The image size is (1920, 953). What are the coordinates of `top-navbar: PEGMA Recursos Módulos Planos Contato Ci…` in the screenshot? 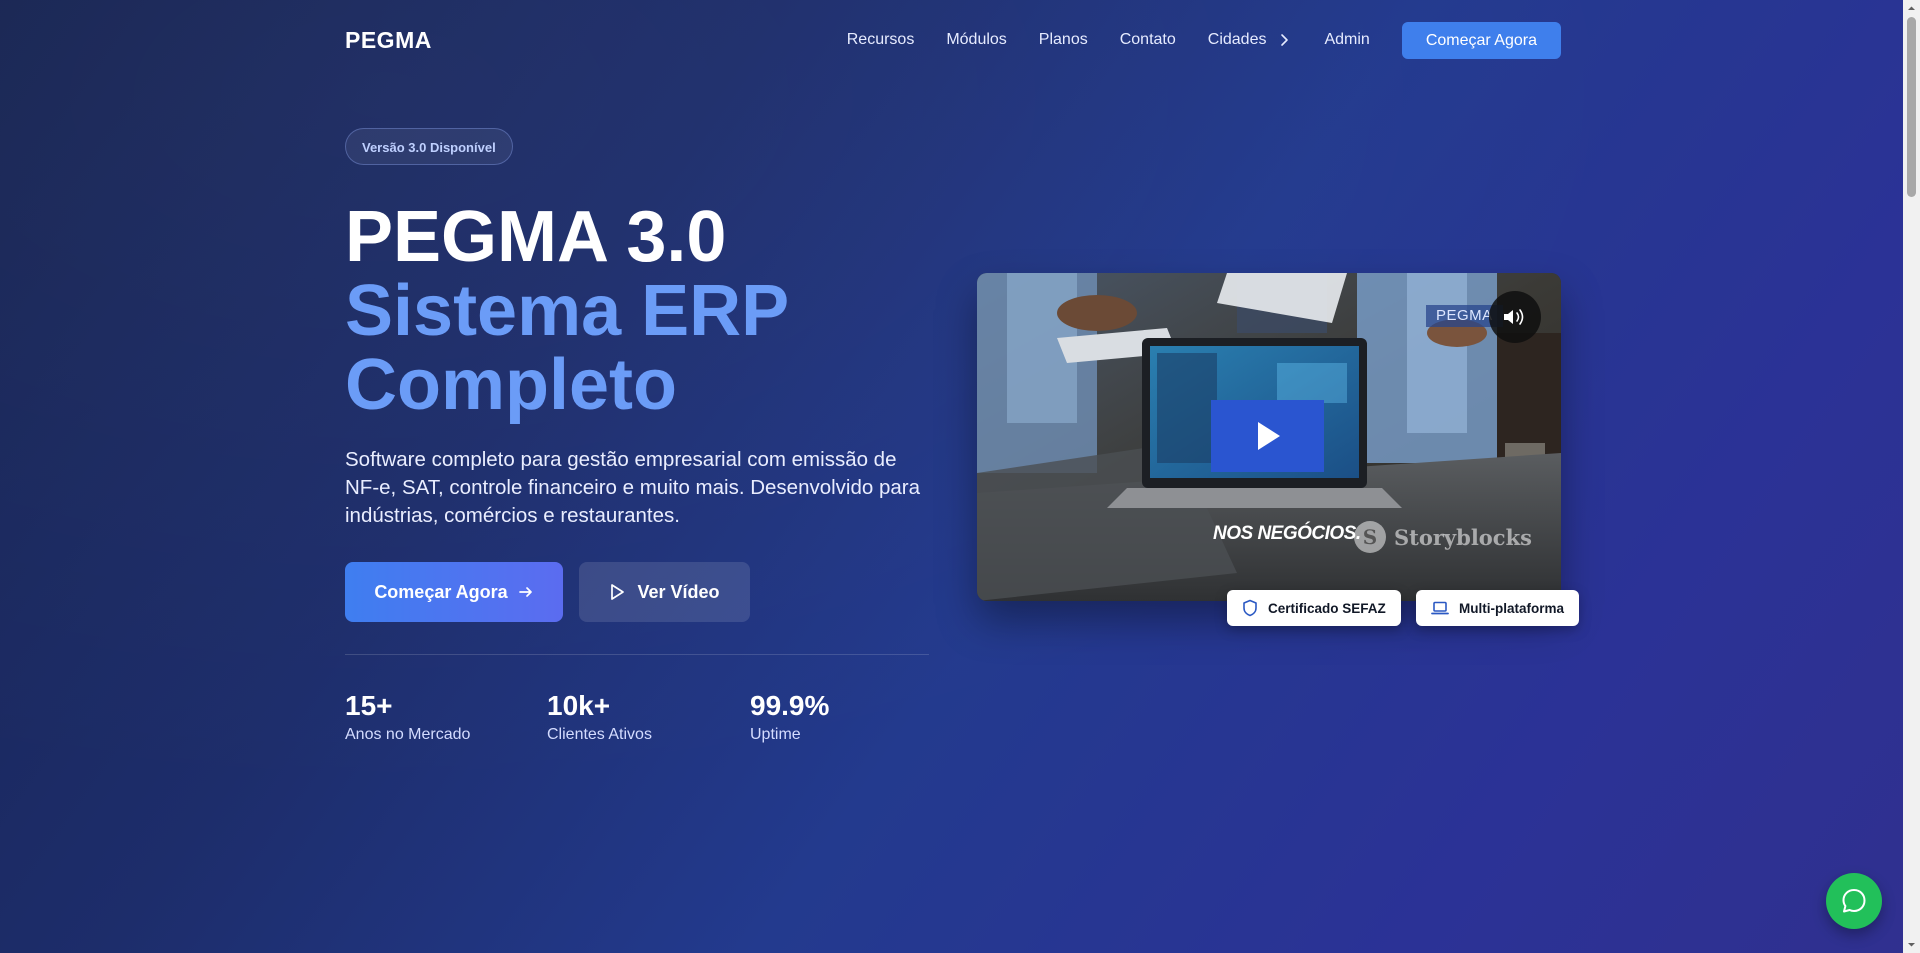 It's located at (953, 40).